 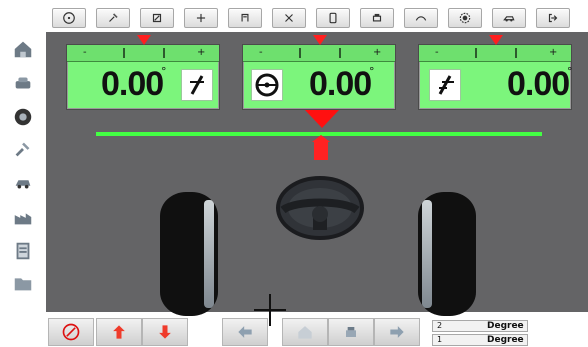 I want to click on arrow-up-icon, so click(x=119, y=332).